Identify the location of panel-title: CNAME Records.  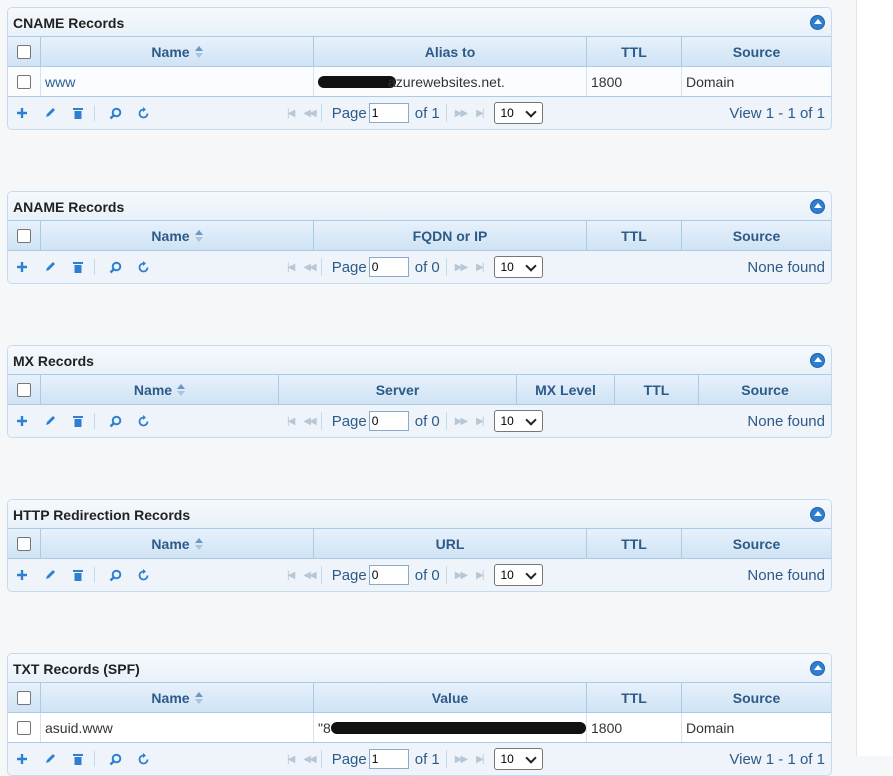
(69, 23).